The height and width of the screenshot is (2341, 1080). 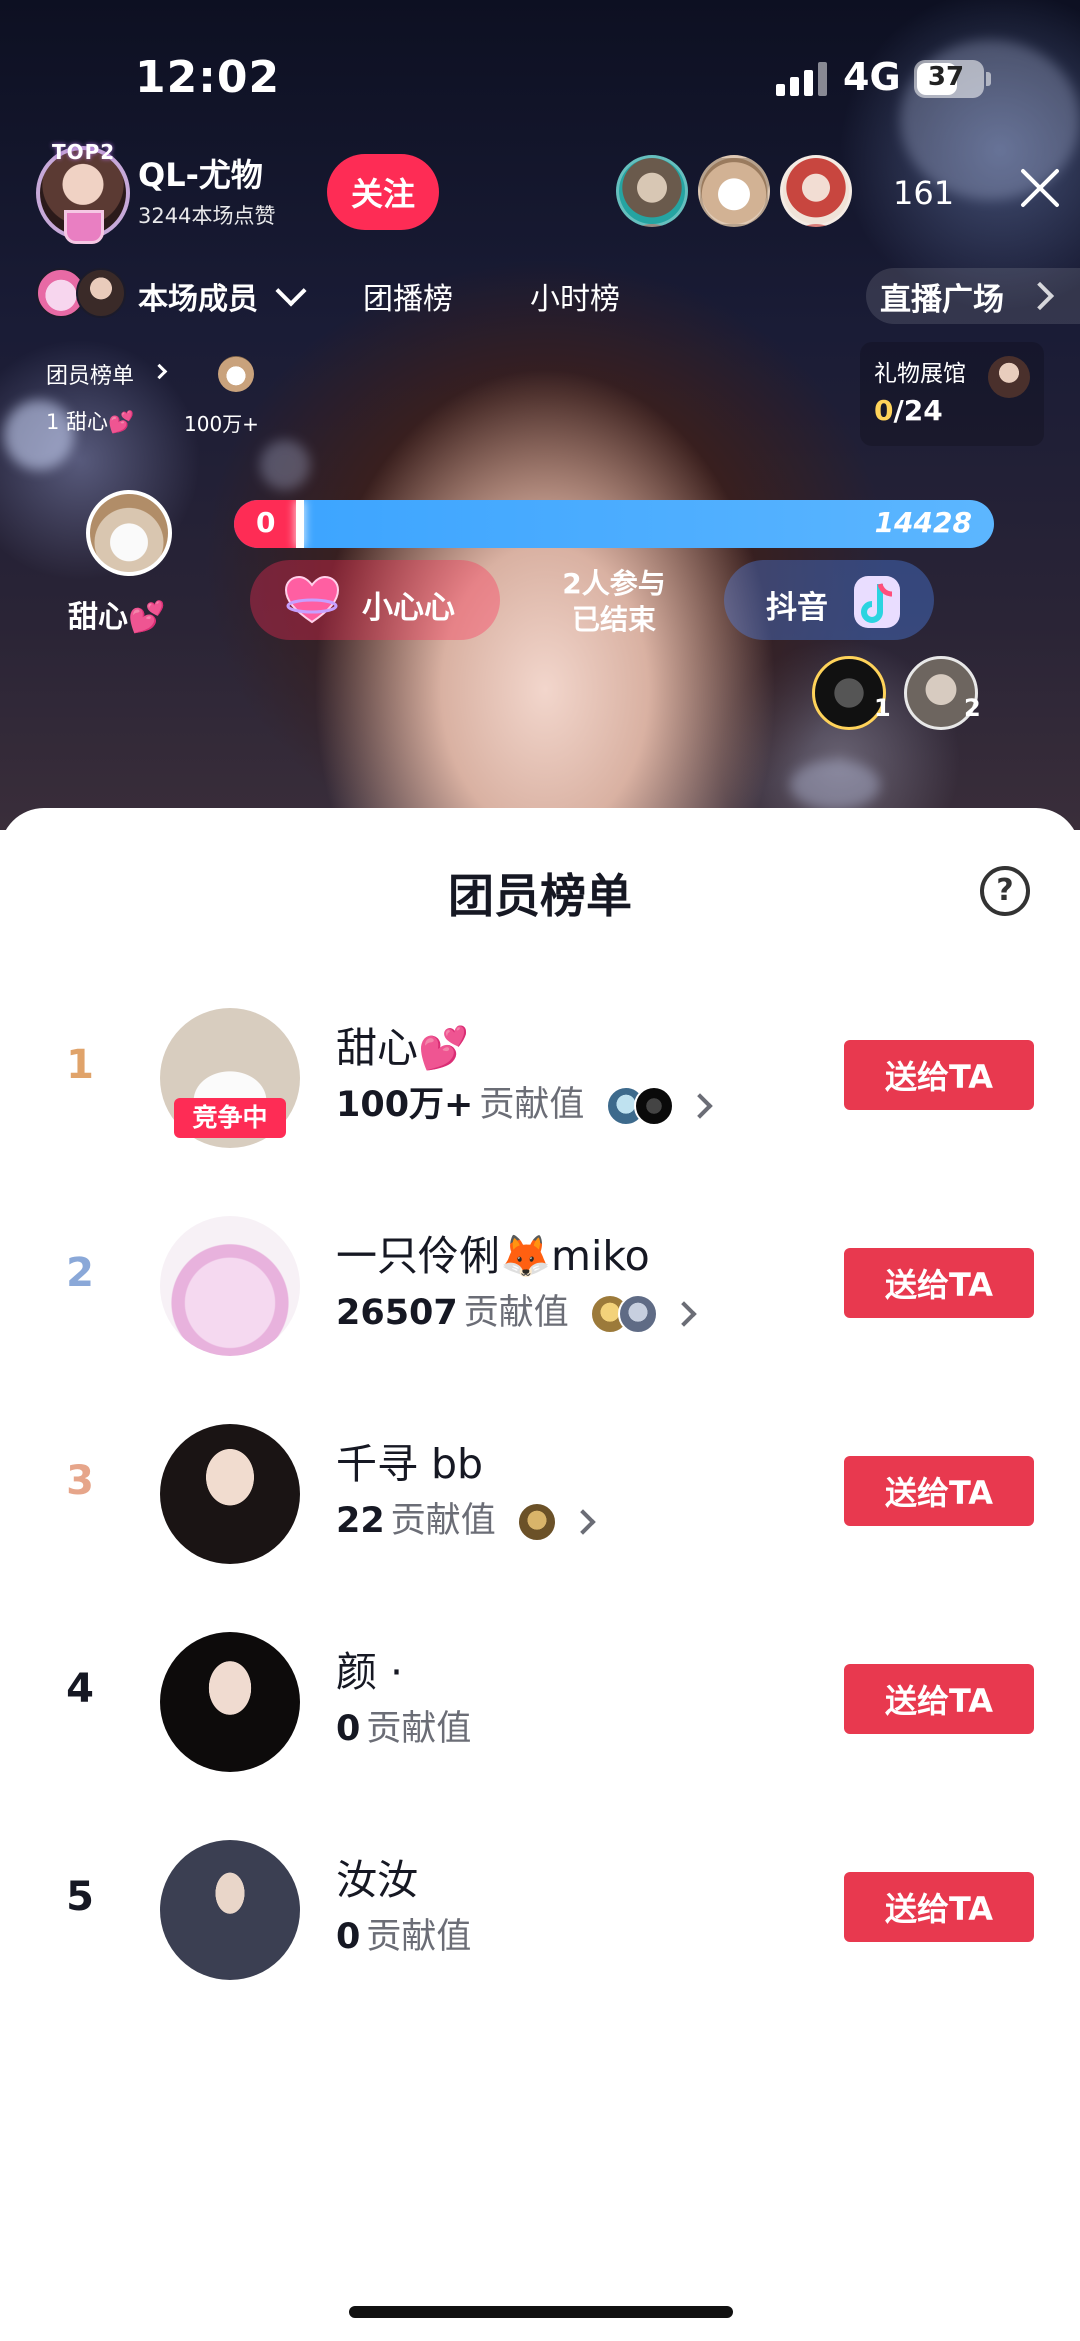 I want to click on gift-hall-widget: 礼物展馆 0/24, so click(x=952, y=394).